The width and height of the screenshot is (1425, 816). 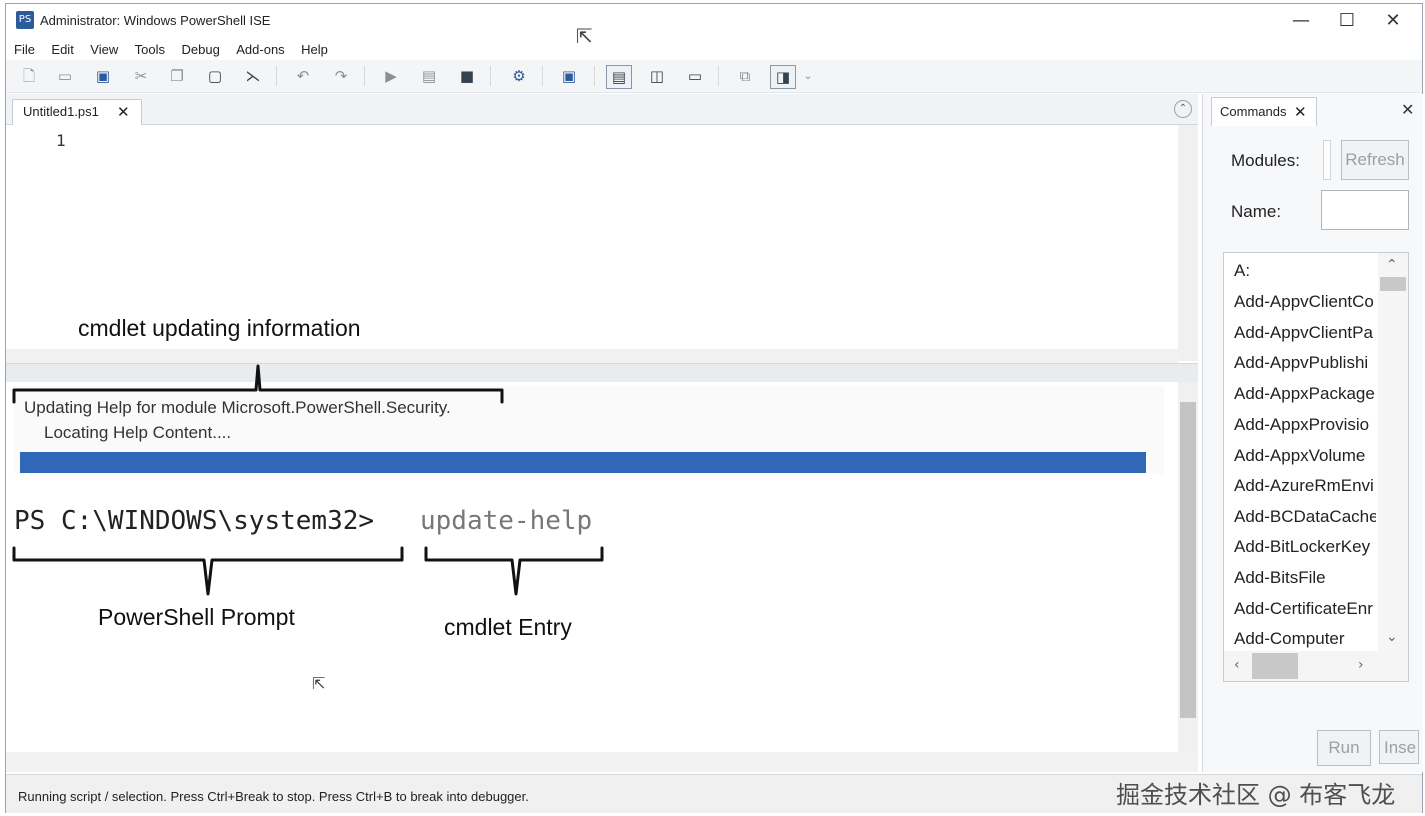 I want to click on annotation-braces, so click(x=308, y=480).